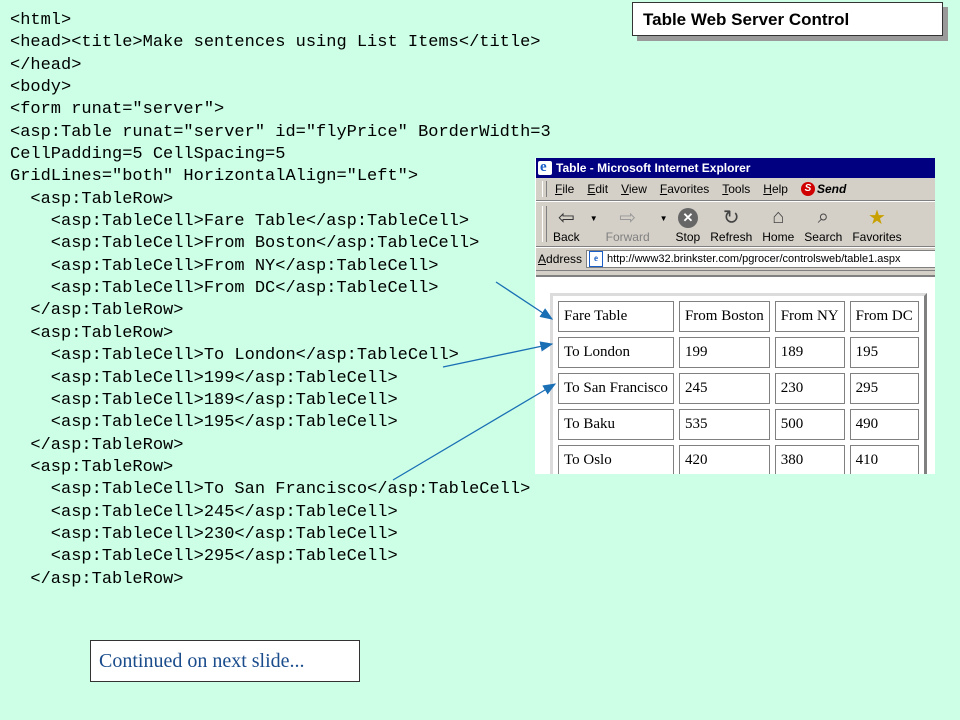 The image size is (960, 720). I want to click on table-row: To London 199 189 195, so click(738, 352).